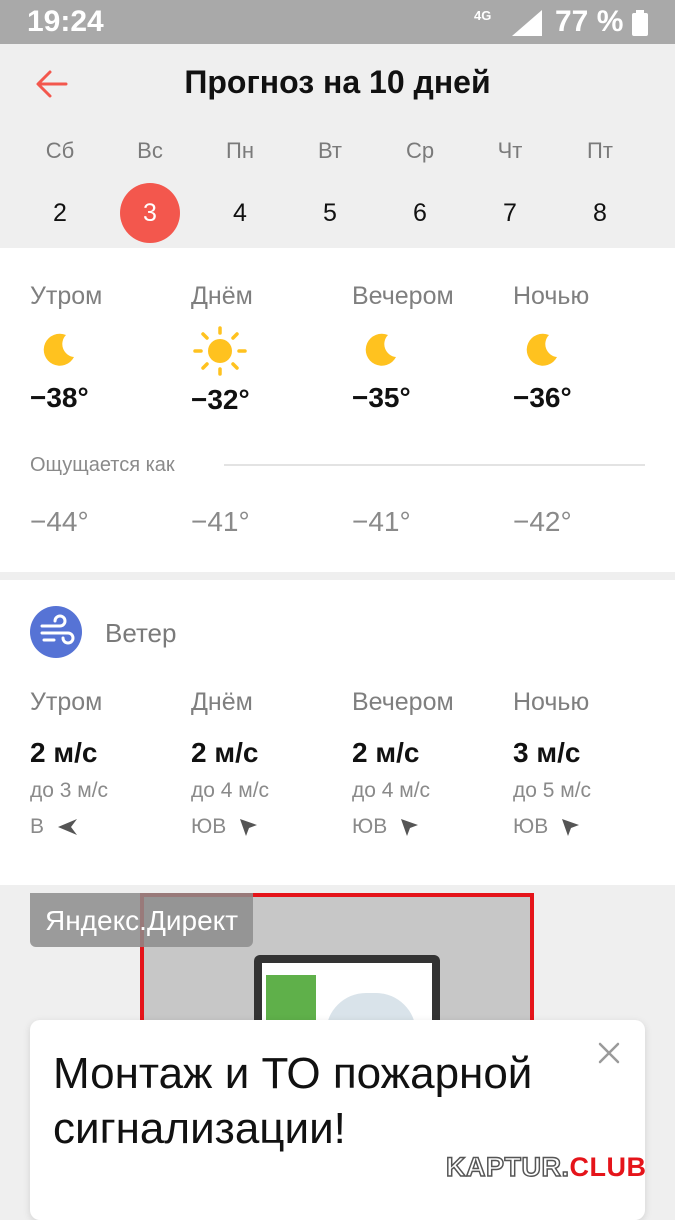 This screenshot has width=675, height=1220. I want to click on wind-part-evening: Вечером 2 м/с до 4 м/с ЮВ, so click(427, 763).